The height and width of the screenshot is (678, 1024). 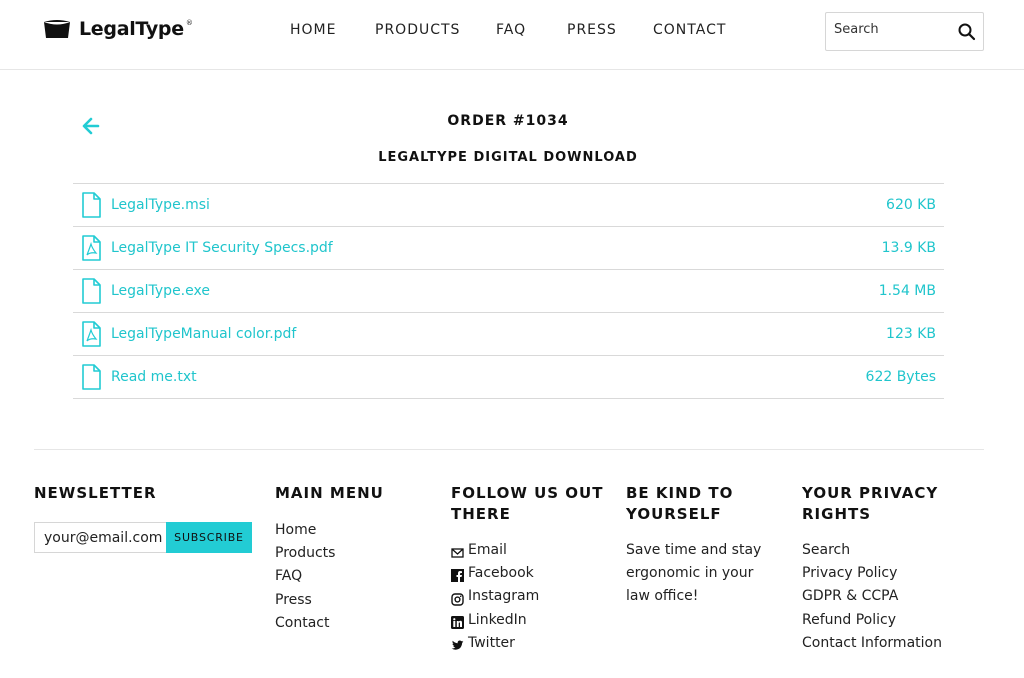 What do you see at coordinates (329, 576) in the screenshot?
I see `footer-link-faq: FAQ` at bounding box center [329, 576].